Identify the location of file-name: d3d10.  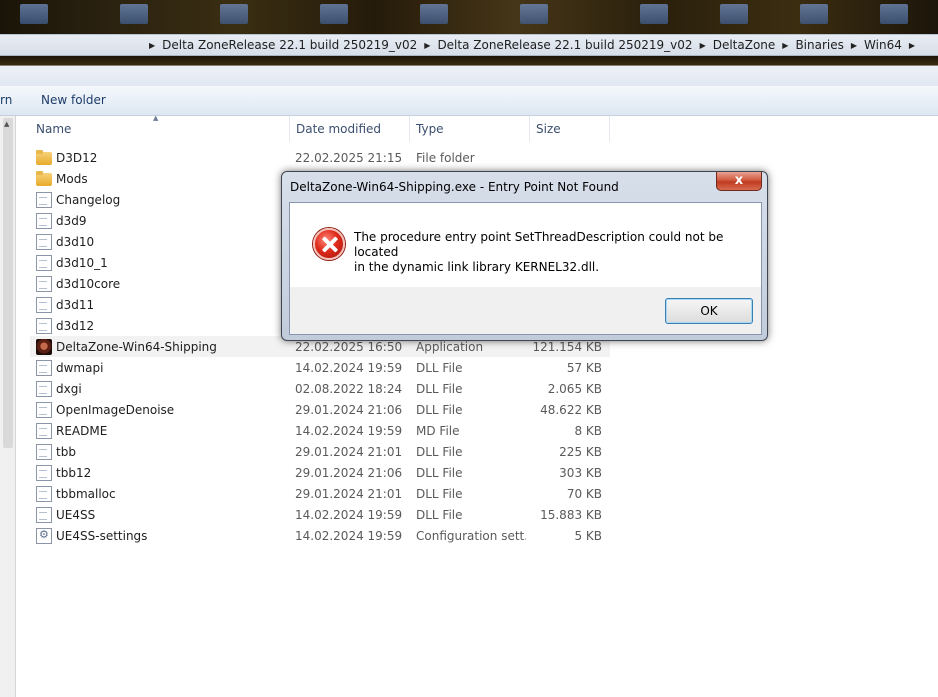
(75, 241).